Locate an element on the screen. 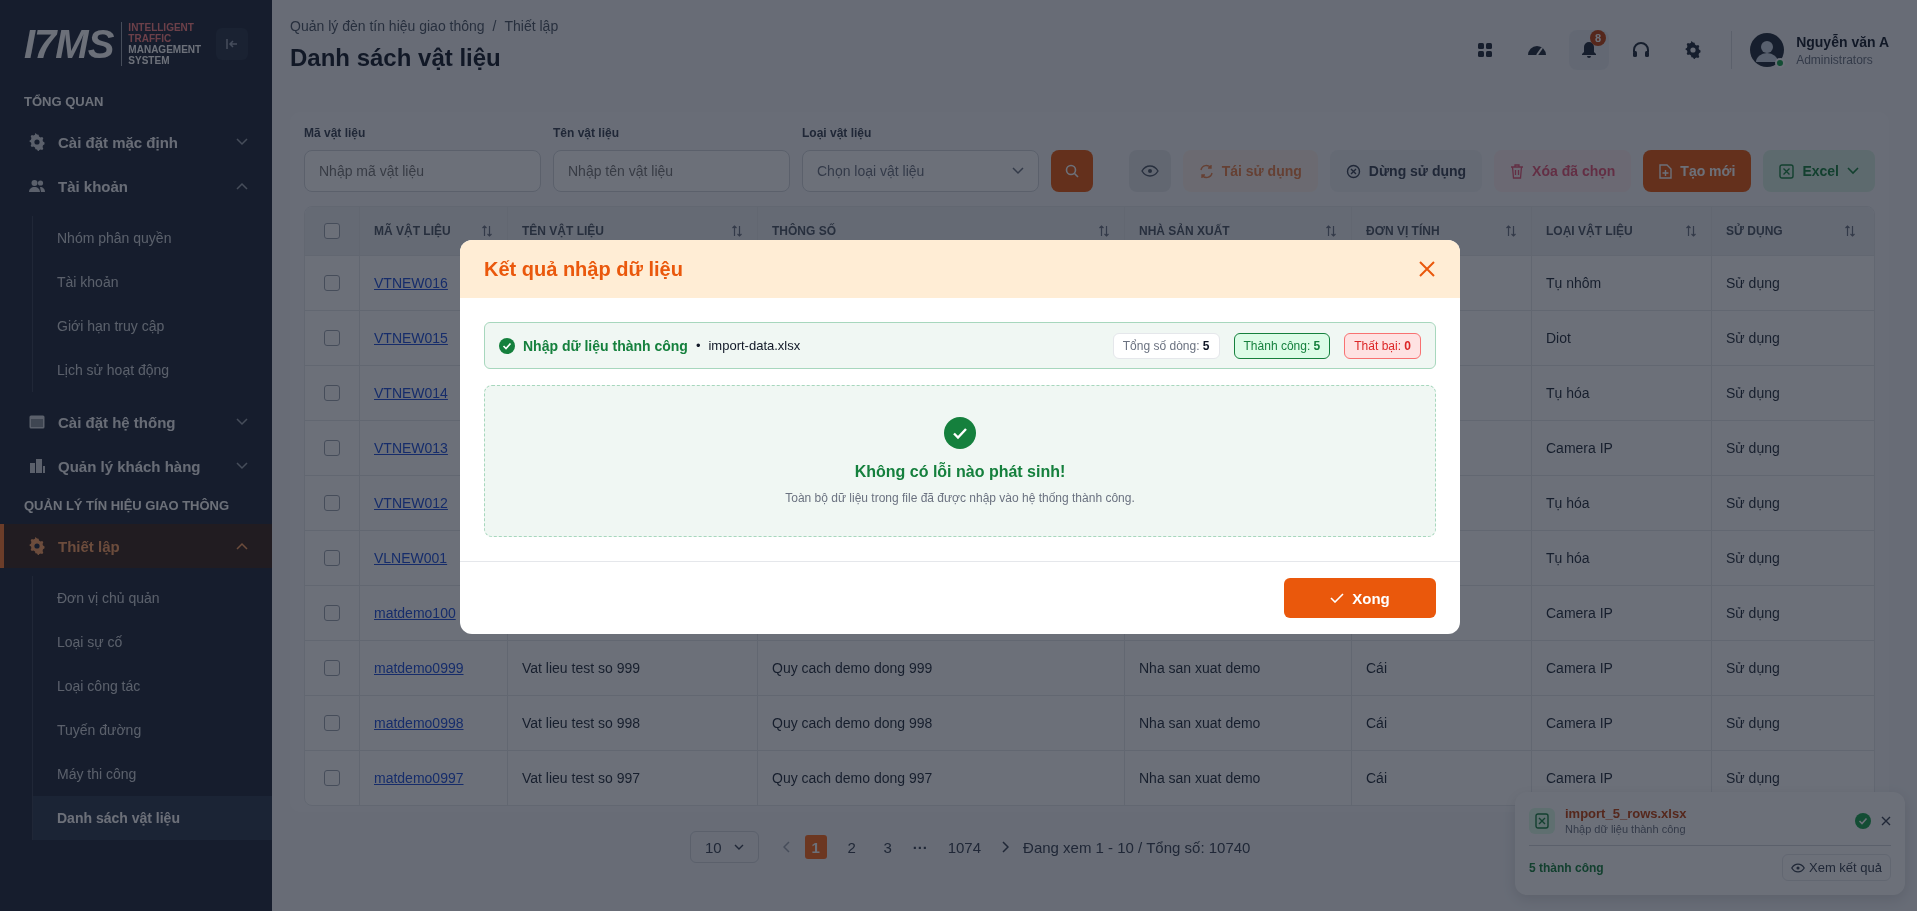 This screenshot has height=911, width=1917. view-button is located at coordinates (1149, 171).